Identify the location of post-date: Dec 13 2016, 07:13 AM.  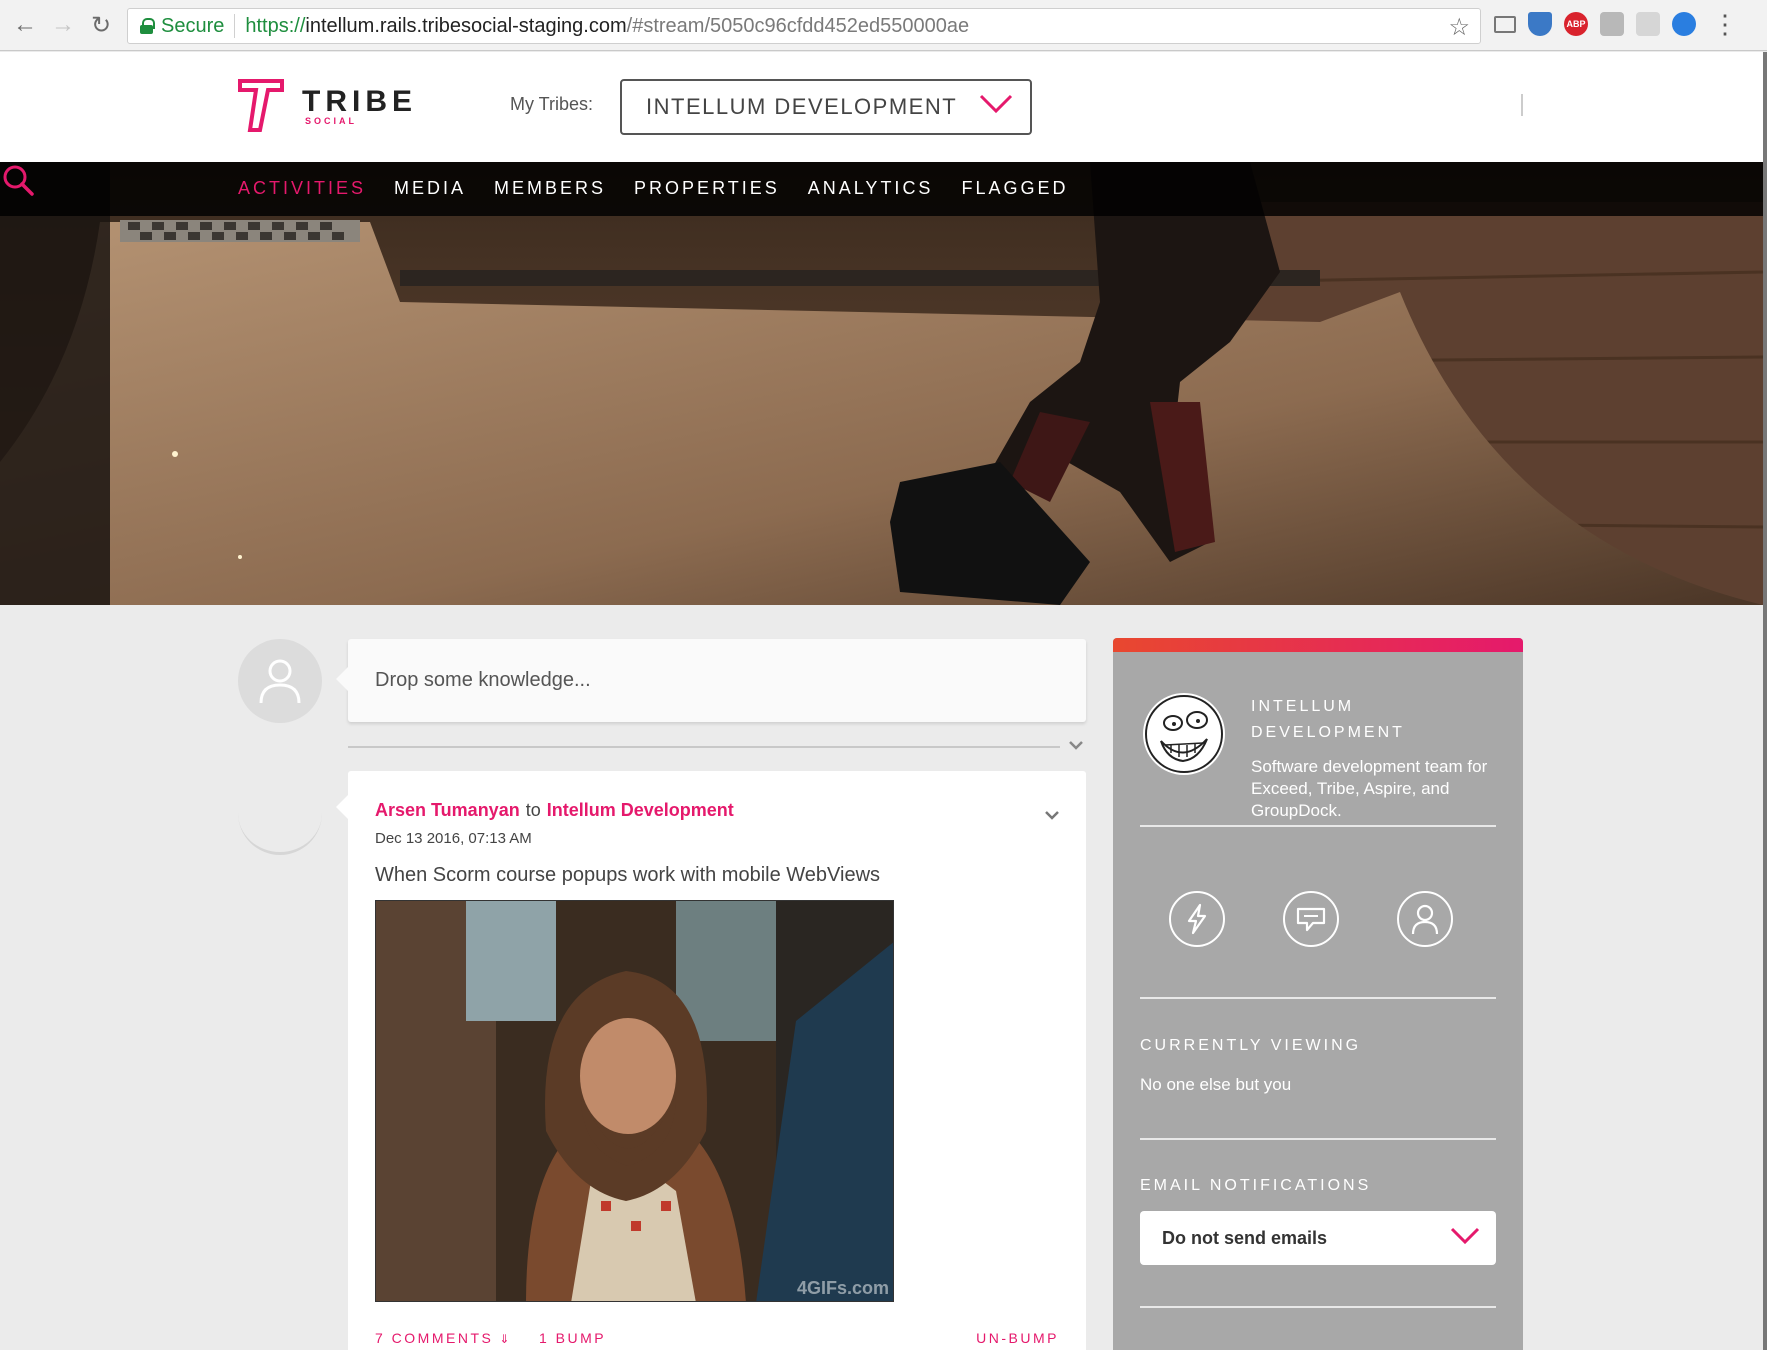
(453, 838).